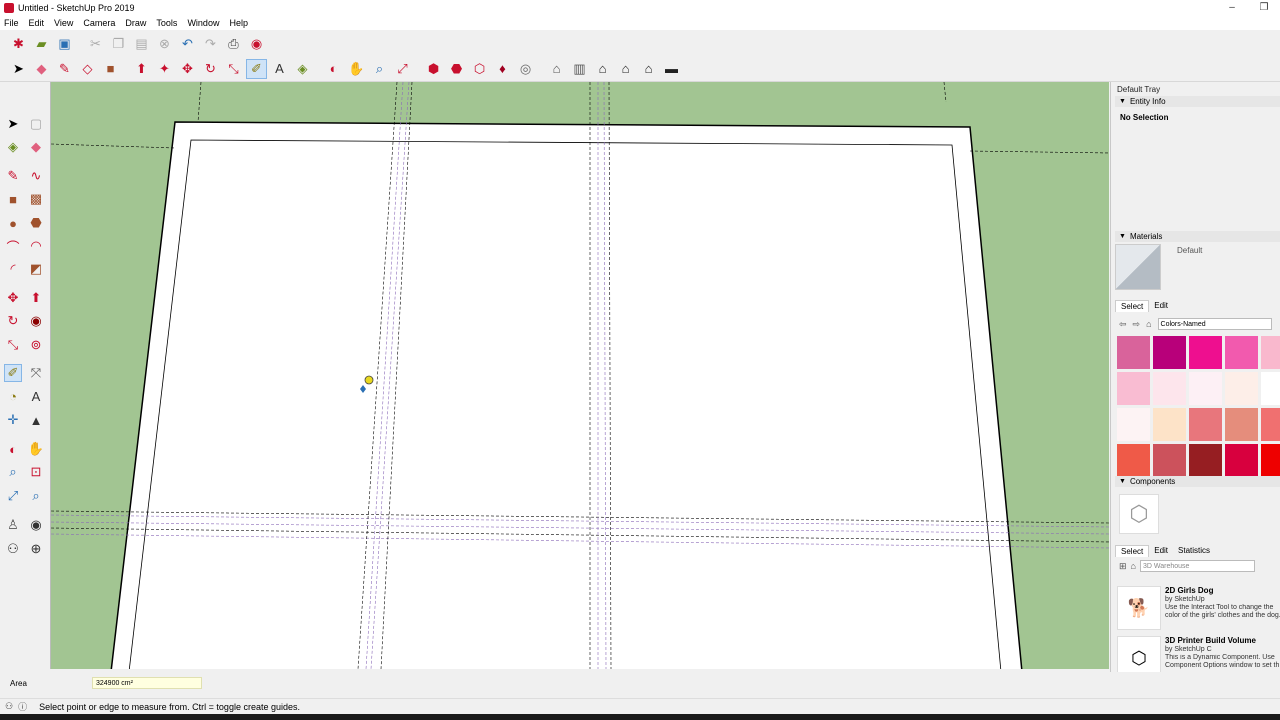 This screenshot has width=1280, height=720. I want to click on entity-info-header: ▼ Entity Info, so click(1197, 101).